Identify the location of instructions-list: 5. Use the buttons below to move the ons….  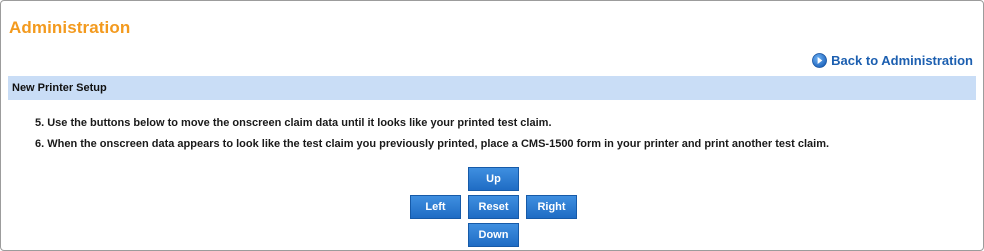
(432, 137).